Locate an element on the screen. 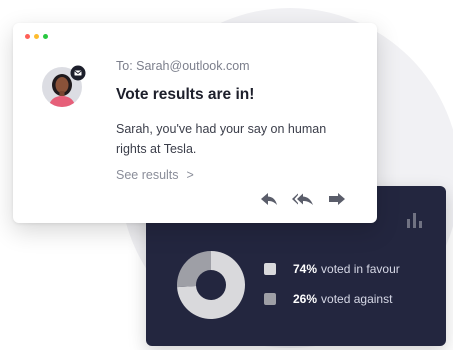 This screenshot has height=350, width=453. recipient-line: To: Sarah@outlook.com is located at coordinates (183, 66).